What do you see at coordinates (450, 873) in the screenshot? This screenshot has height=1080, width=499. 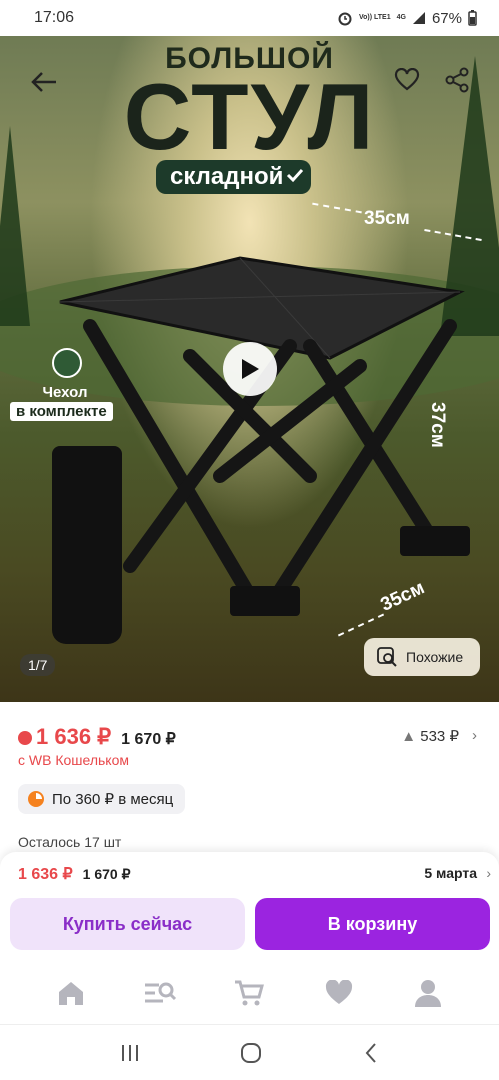 I see `delivery-date-label: 5 марта` at bounding box center [450, 873].